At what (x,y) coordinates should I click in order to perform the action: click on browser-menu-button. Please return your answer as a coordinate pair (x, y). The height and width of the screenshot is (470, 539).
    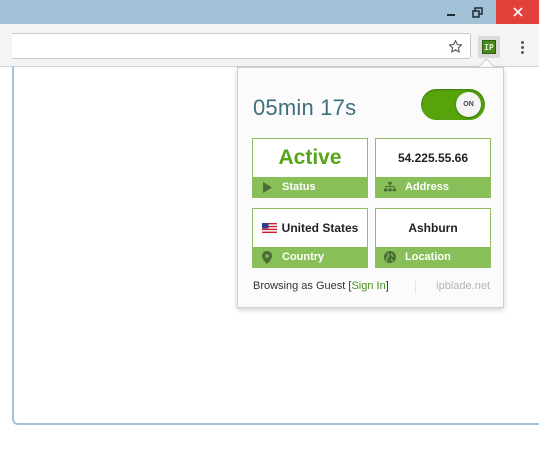
    Looking at the image, I should click on (522, 47).